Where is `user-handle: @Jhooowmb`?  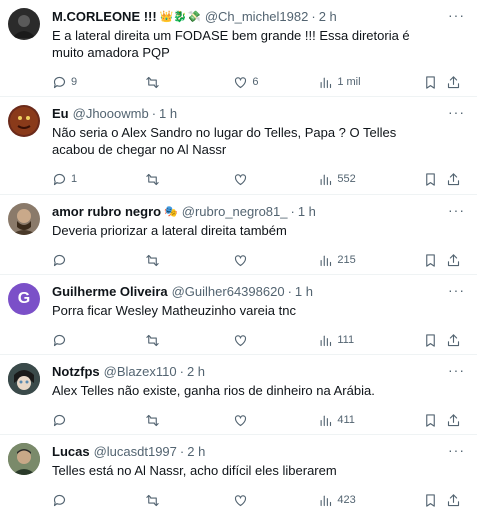 user-handle: @Jhooowmb is located at coordinates (111, 114).